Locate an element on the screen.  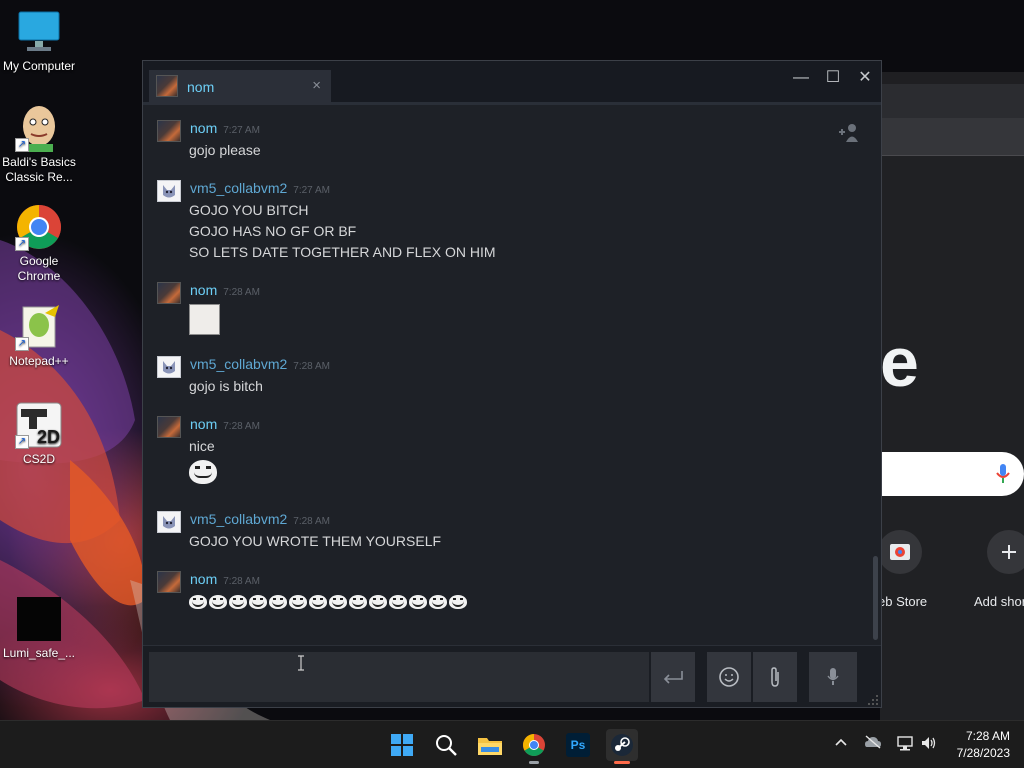
system-clock: 7:28 AM 7/28/2023 is located at coordinates (983, 745).